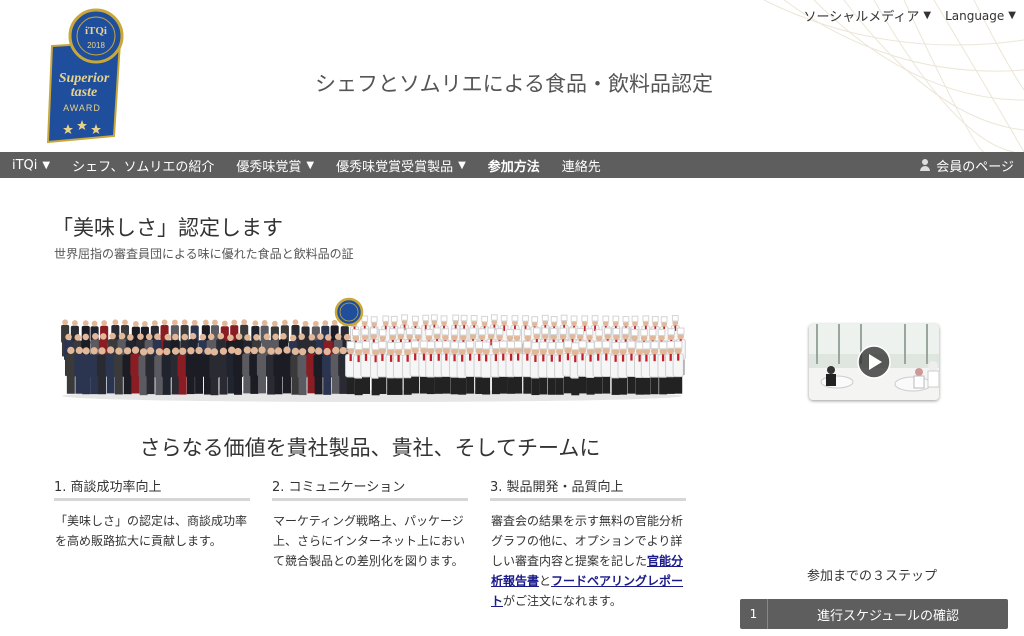  Describe the element at coordinates (167, 228) in the screenshot. I see `hero-title: 「美味しさ」認定します` at that location.